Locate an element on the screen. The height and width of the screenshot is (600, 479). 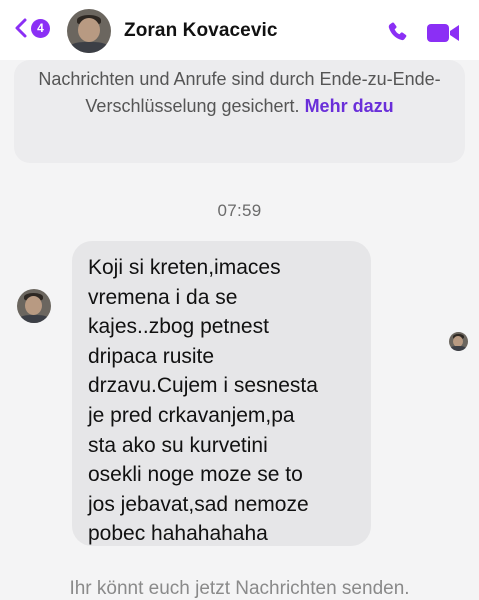
message-timestamp: 07:59 is located at coordinates (239, 210).